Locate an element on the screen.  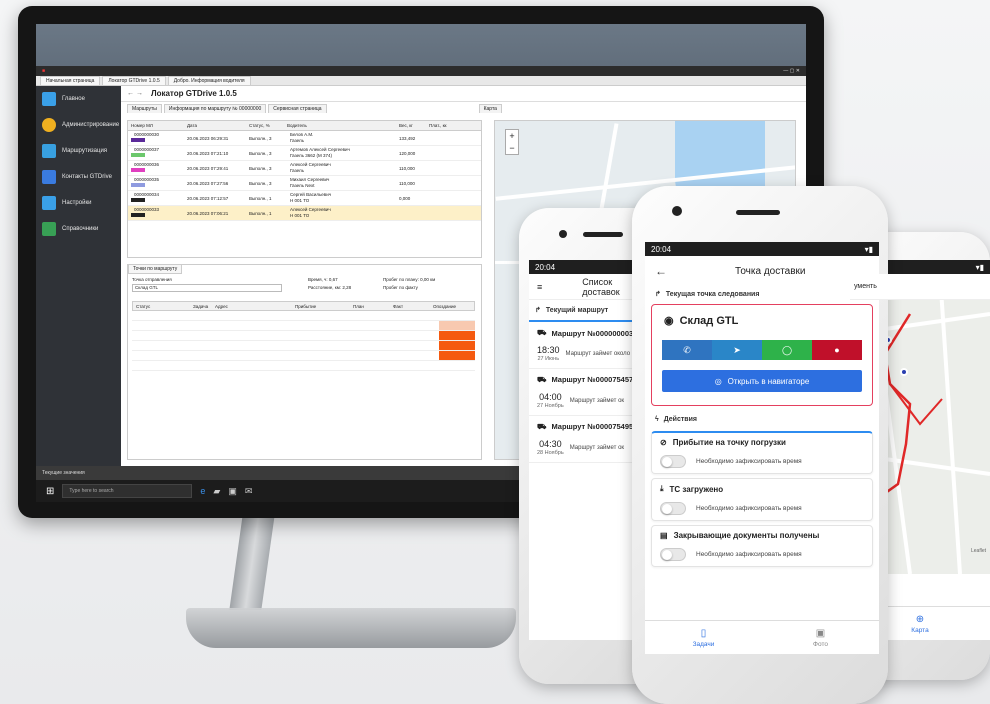
edge-icon: e is located at coordinates (202, 491).